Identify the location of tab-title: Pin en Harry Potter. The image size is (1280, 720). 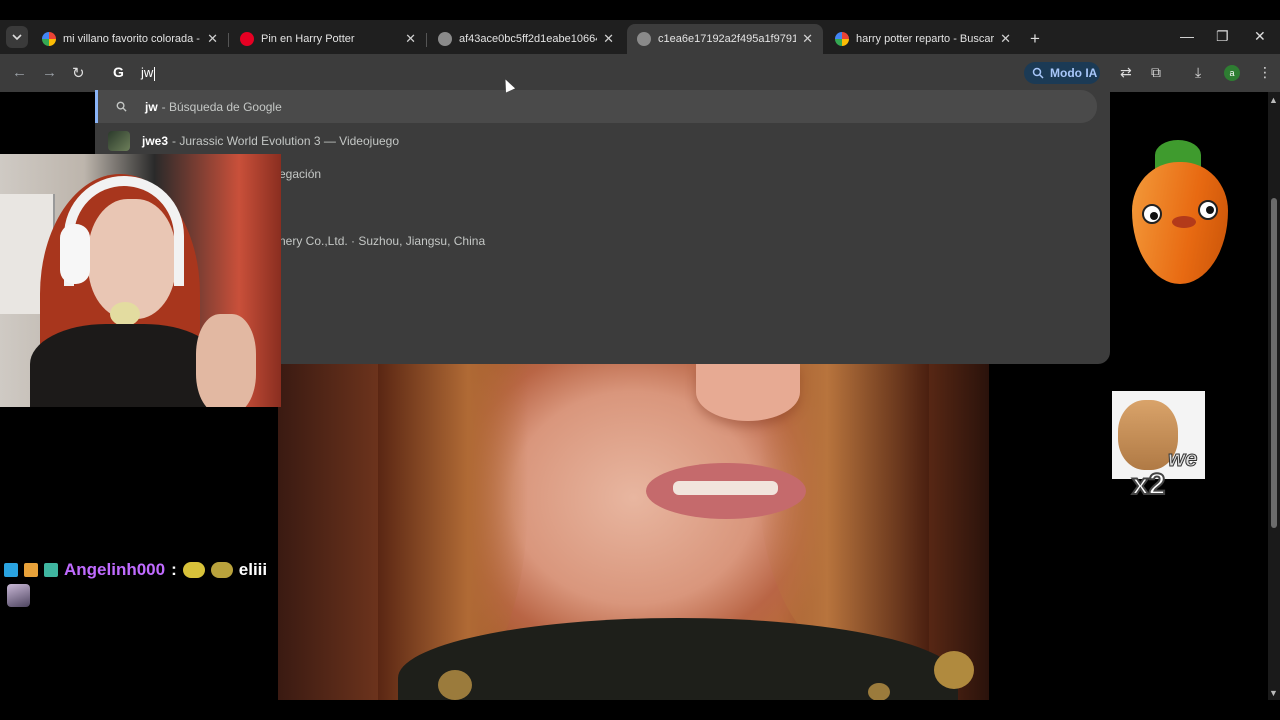
(308, 39).